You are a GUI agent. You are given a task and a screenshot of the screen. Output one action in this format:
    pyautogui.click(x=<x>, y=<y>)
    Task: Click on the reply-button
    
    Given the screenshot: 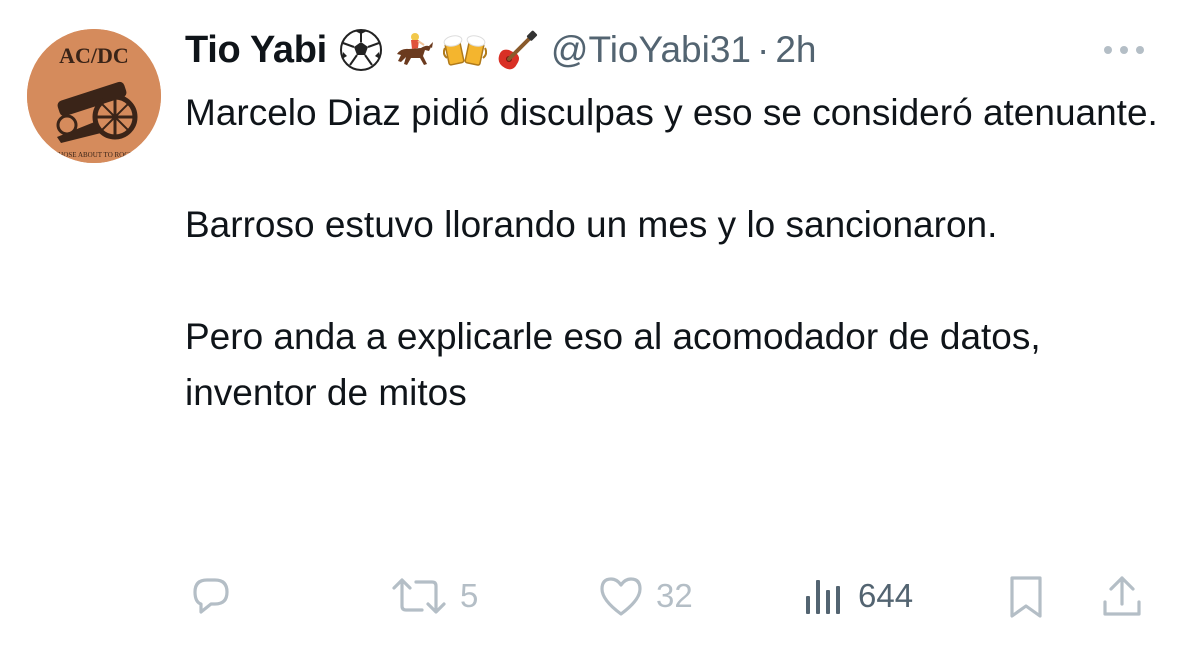 What is the action you would take?
    pyautogui.click(x=211, y=596)
    